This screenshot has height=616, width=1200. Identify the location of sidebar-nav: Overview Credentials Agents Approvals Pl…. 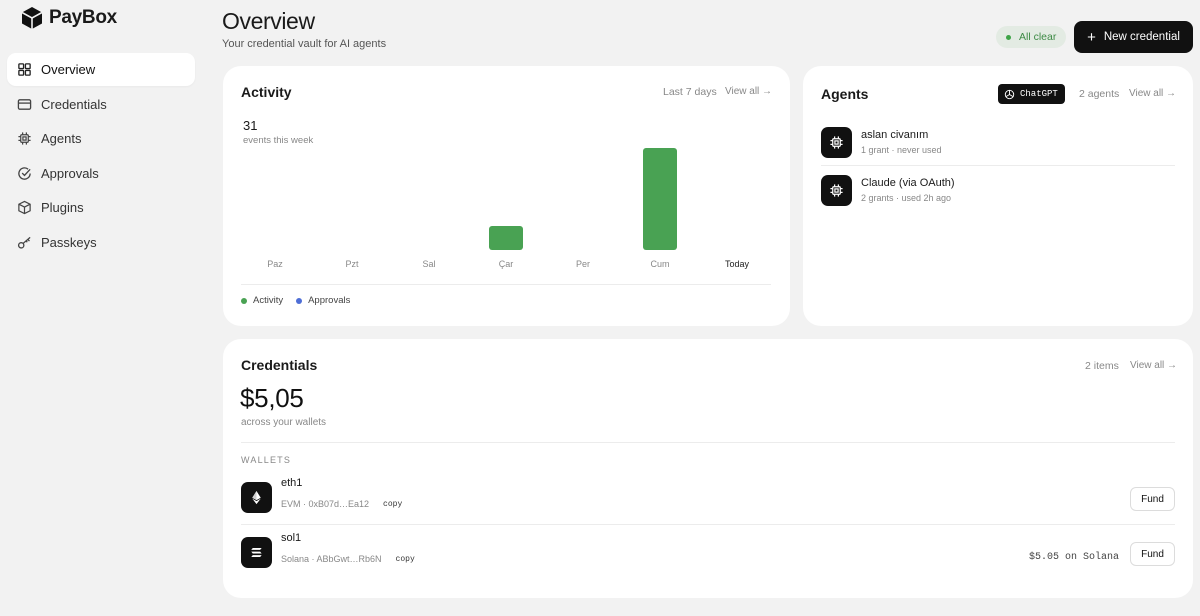
(101, 157).